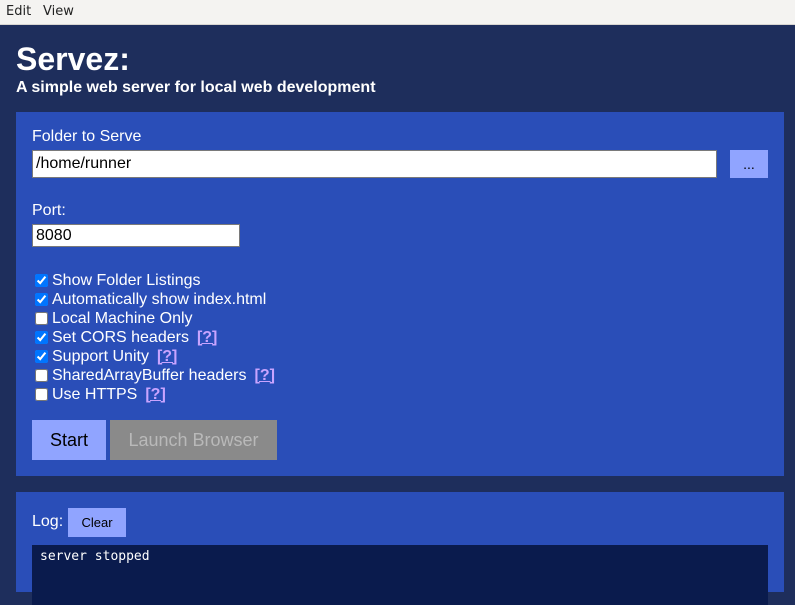  Describe the element at coordinates (95, 394) in the screenshot. I see `https-label: Use HTTPS` at that location.